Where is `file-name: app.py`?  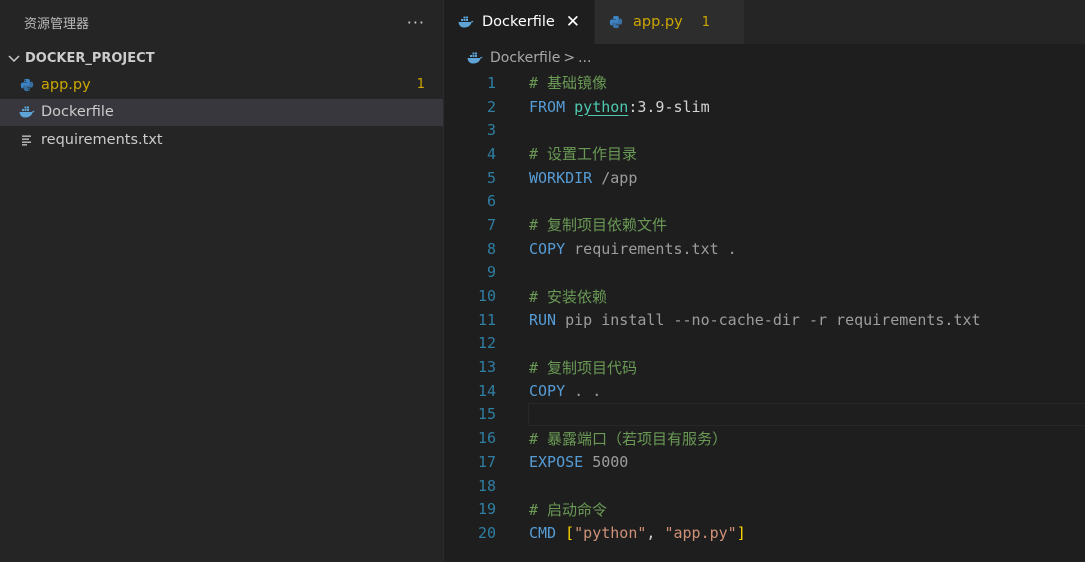
file-name: app.py is located at coordinates (66, 84).